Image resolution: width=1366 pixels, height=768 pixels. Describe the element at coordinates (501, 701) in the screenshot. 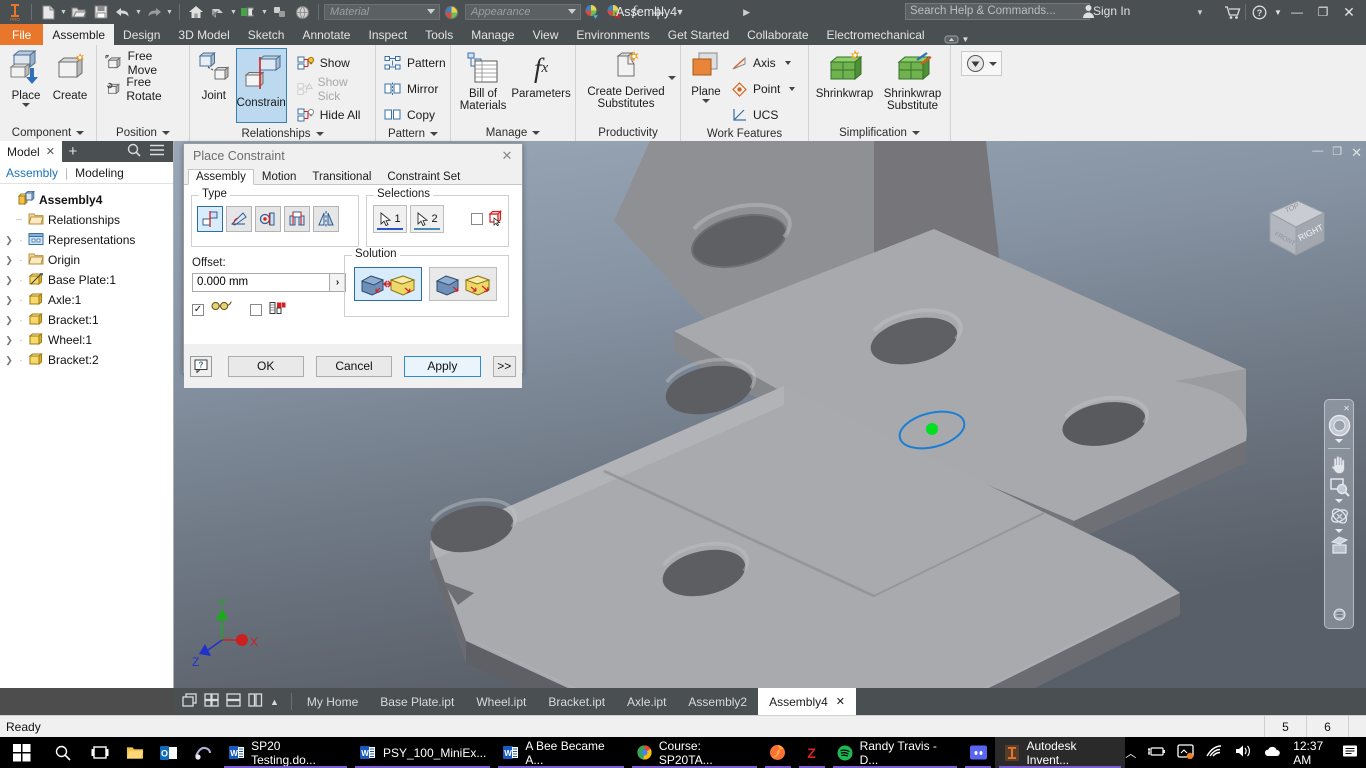

I see `doc-tab-wheel: Wheel.ipt` at that location.